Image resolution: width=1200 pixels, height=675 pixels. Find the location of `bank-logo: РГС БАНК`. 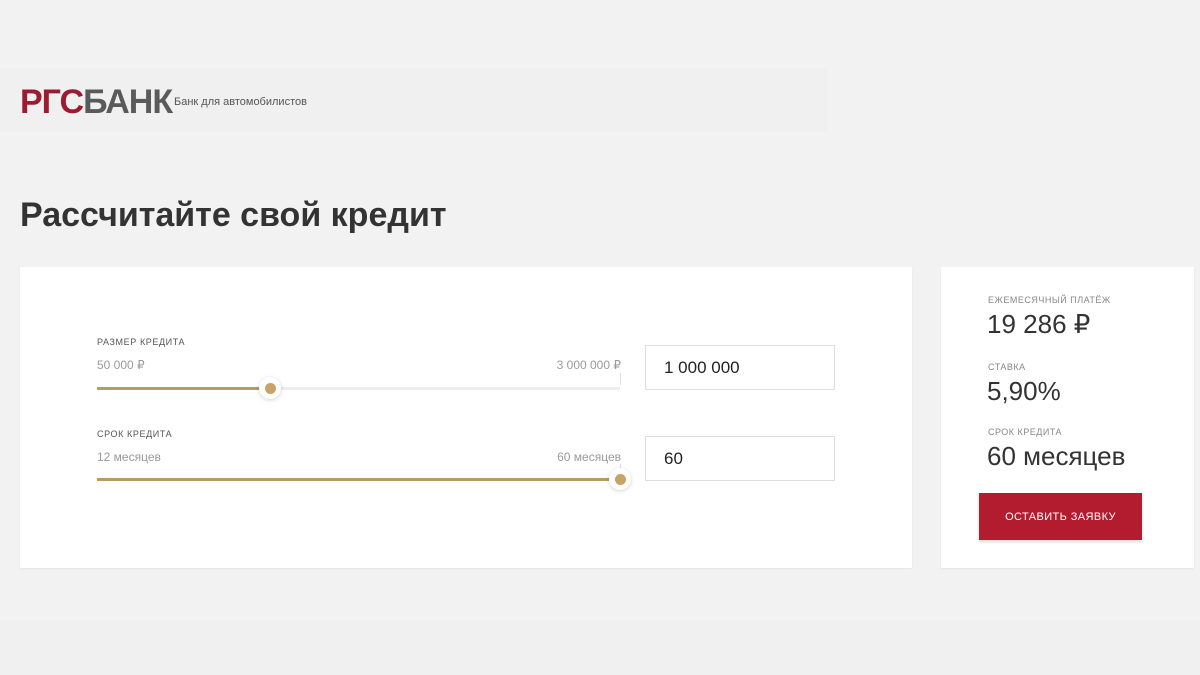

bank-logo: РГС БАНК is located at coordinates (96, 102).